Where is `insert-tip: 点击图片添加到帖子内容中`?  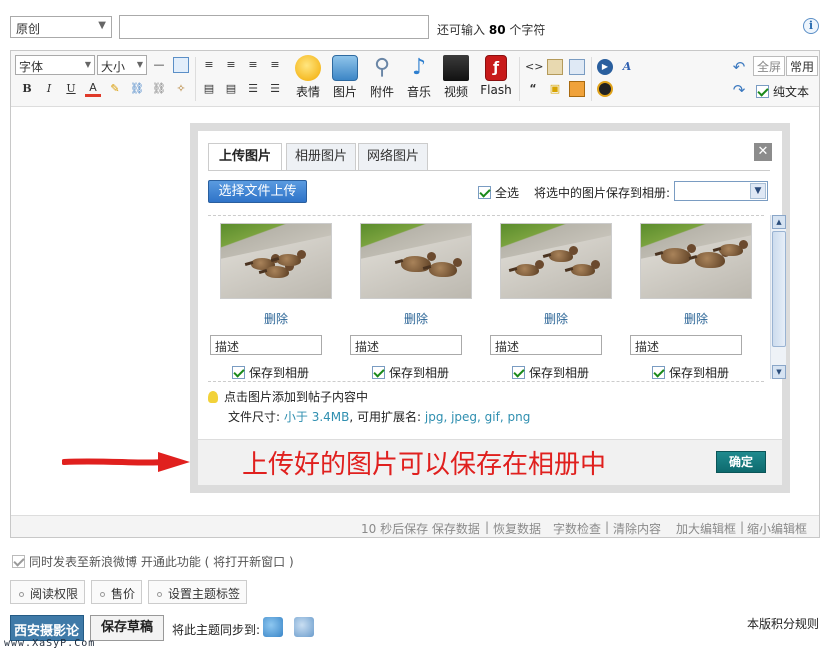
insert-tip: 点击图片添加到帖子内容中 is located at coordinates (288, 396).